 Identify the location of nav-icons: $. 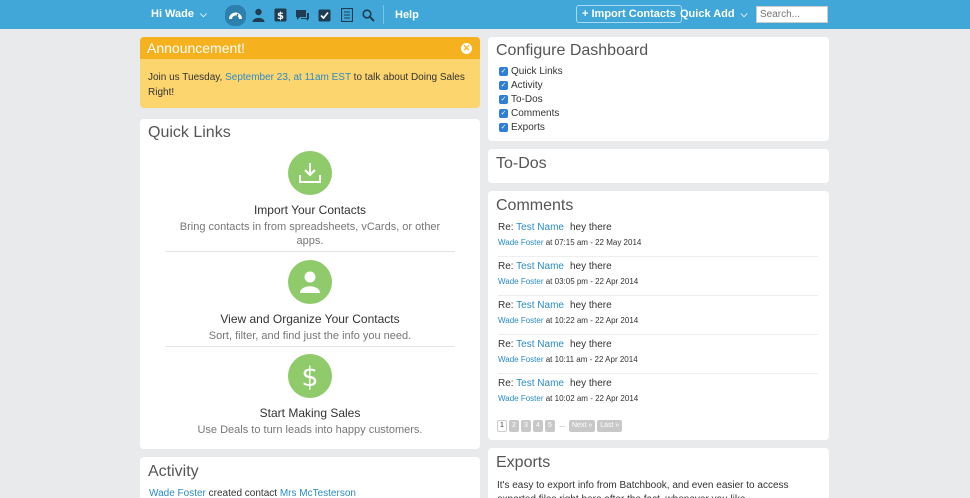
(303, 15).